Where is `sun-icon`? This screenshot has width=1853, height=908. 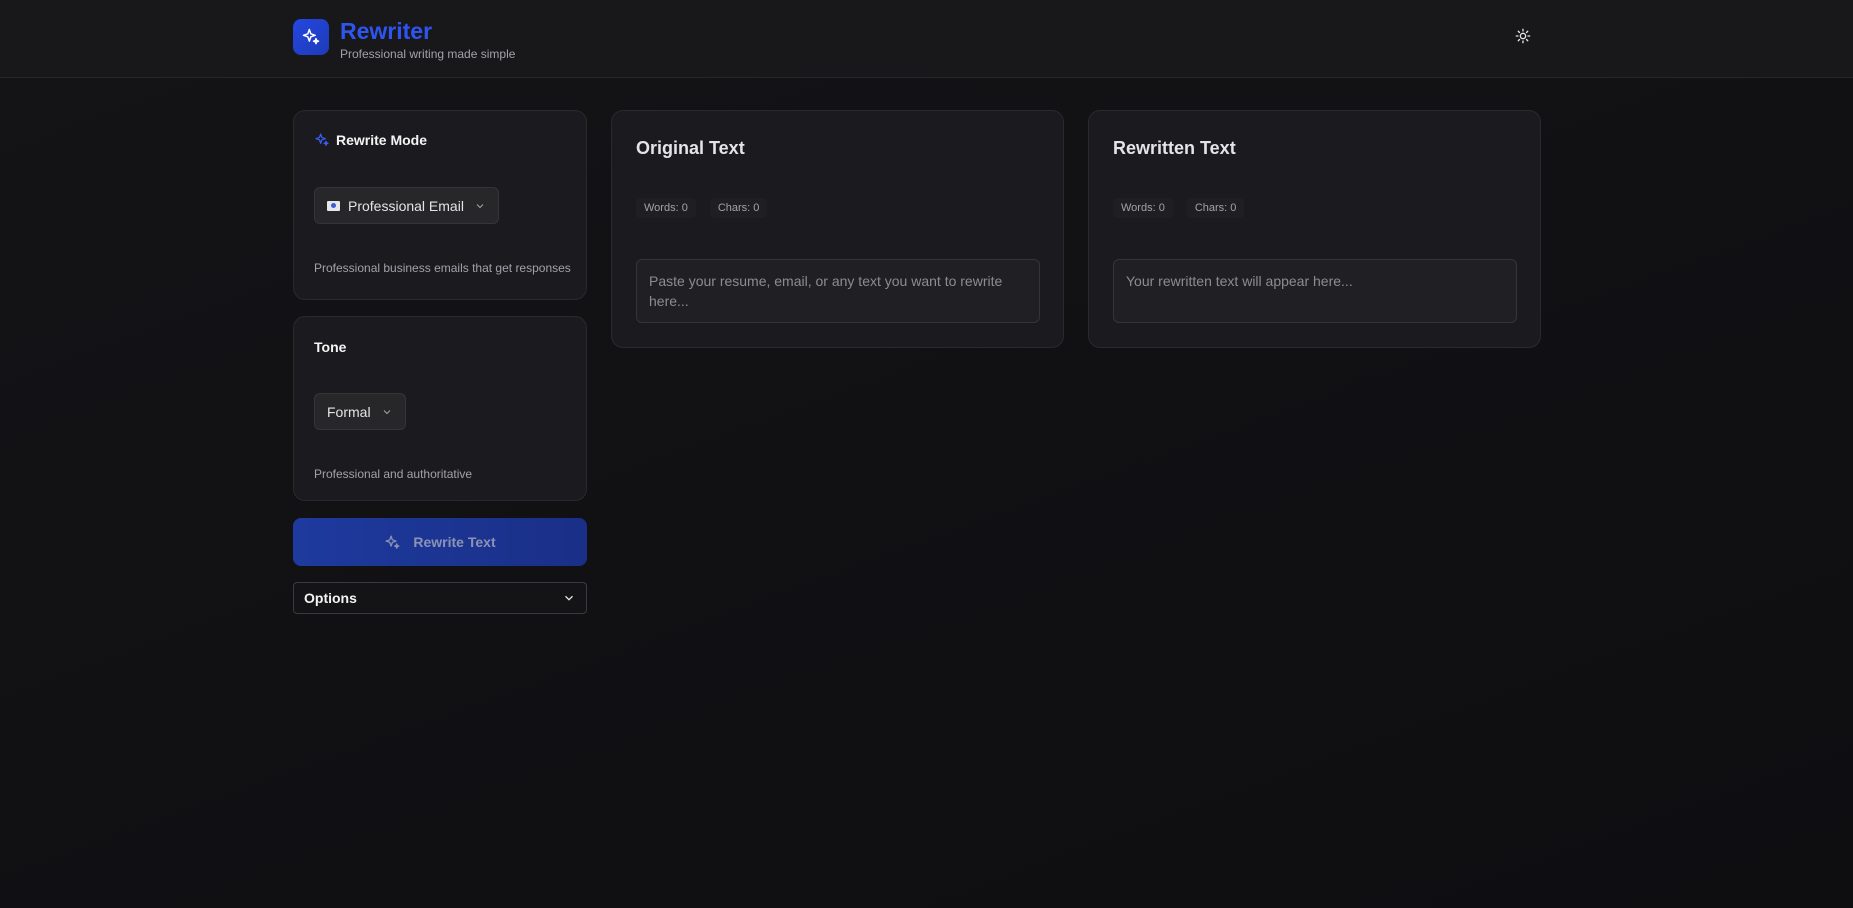
sun-icon is located at coordinates (1523, 38).